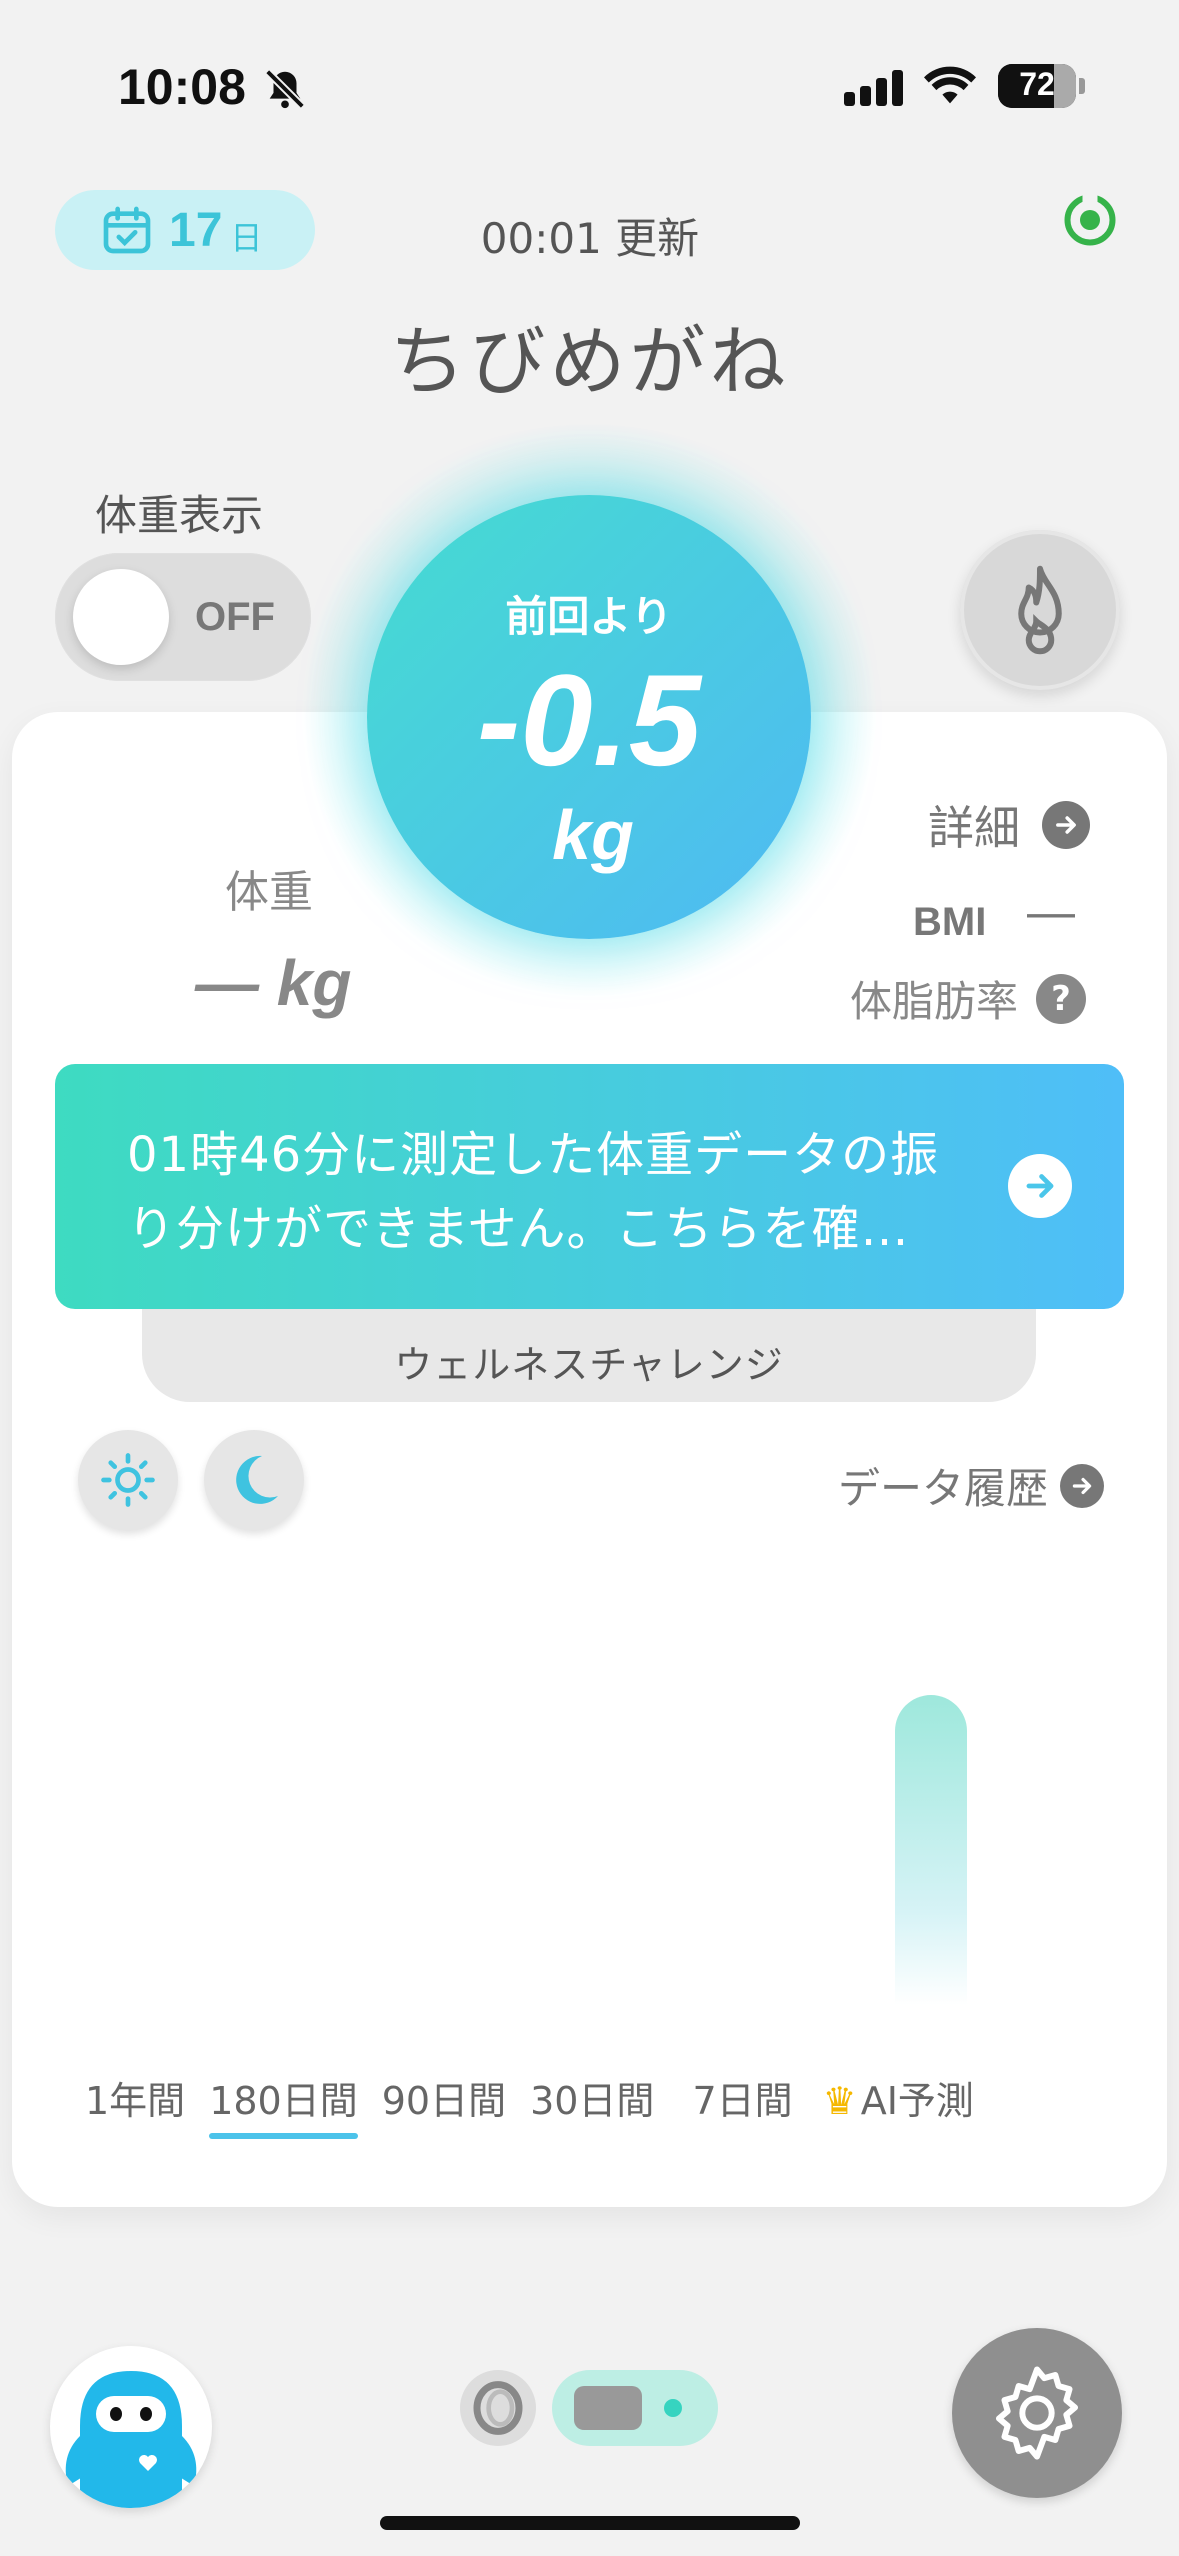  What do you see at coordinates (183, 617) in the screenshot?
I see `weight-display-toggle: OFF` at bounding box center [183, 617].